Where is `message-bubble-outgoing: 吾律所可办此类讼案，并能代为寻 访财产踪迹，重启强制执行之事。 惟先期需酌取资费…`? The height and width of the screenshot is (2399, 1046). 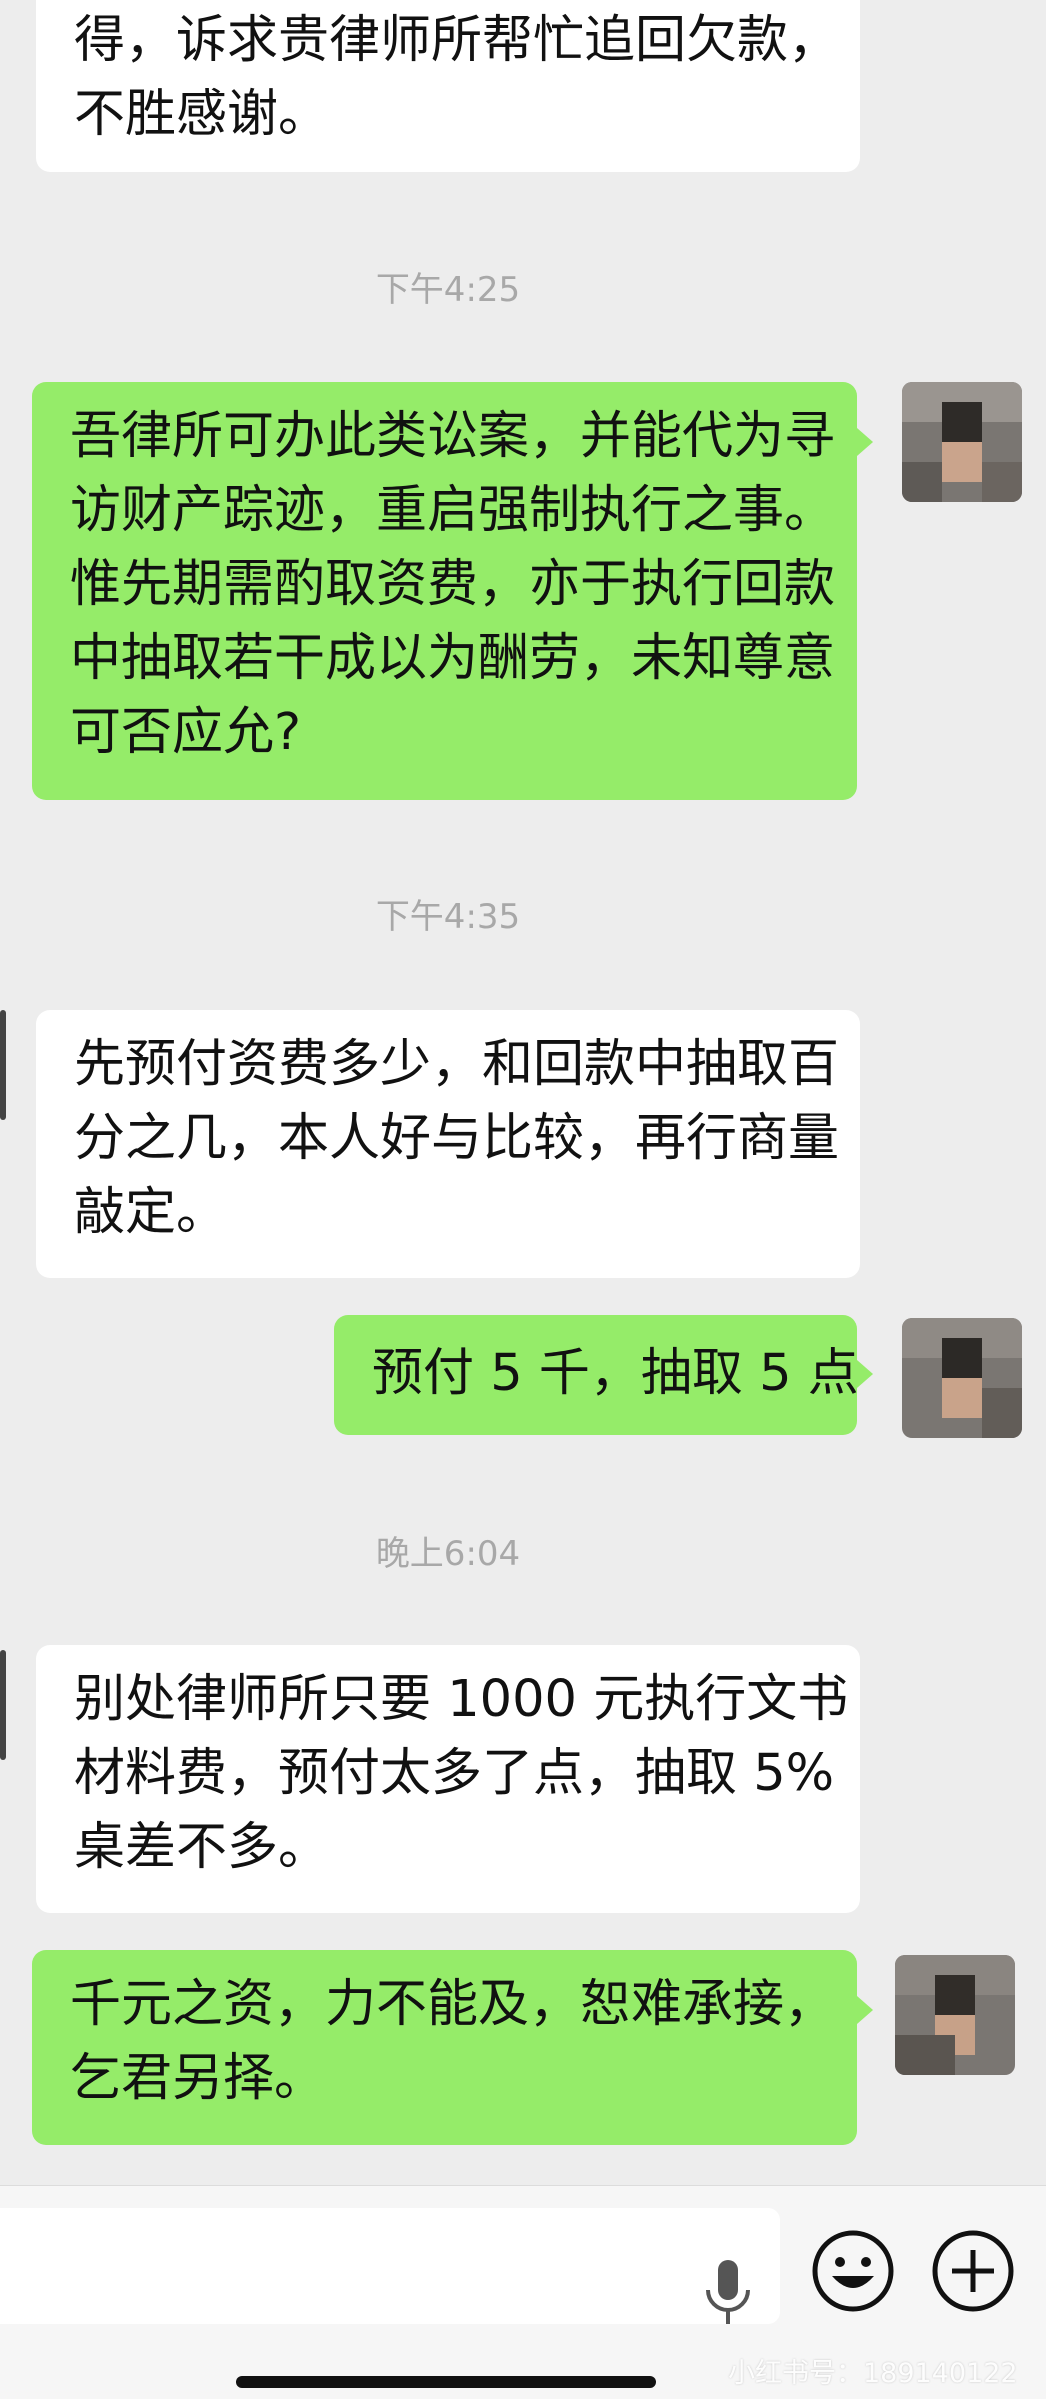
message-bubble-outgoing: 吾律所可办此类讼案，并能代为寻 访财产踪迹，重启强制执行之事。 惟先期需酌取资费… is located at coordinates (444, 591).